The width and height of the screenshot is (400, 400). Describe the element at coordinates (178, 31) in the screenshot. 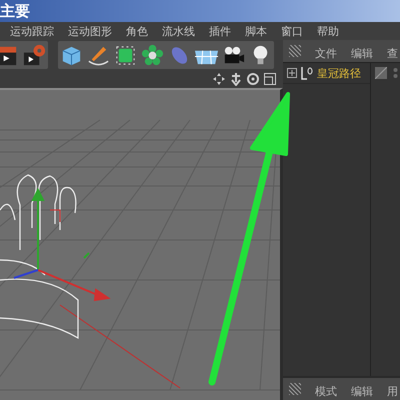

I see `menu-item: 流水线` at that location.